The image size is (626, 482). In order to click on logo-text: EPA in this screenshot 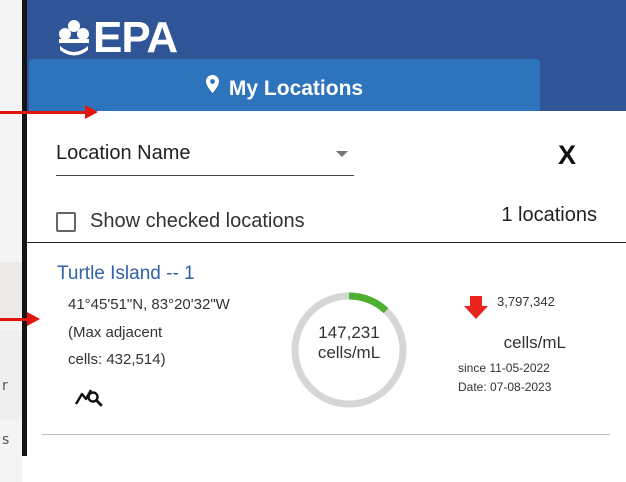, I will do `click(135, 37)`.